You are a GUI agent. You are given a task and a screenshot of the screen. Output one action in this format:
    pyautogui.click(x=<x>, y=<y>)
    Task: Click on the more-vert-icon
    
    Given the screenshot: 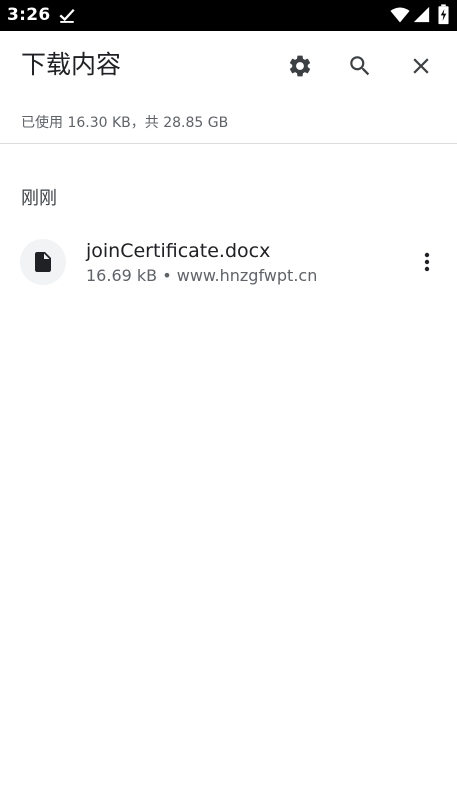 What is the action you would take?
    pyautogui.click(x=427, y=262)
    